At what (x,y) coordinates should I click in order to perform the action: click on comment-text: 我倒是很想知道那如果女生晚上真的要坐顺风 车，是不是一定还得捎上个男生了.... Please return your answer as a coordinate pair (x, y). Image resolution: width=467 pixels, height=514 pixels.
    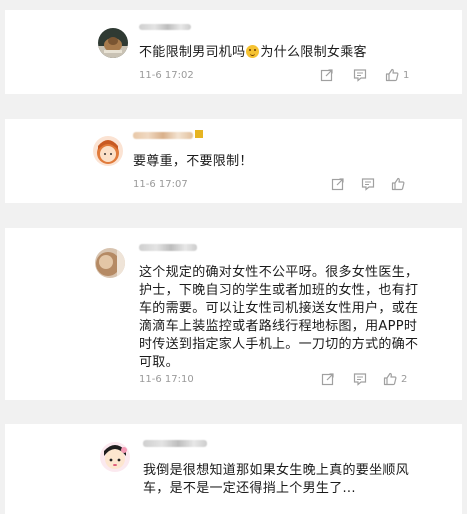
    Looking at the image, I should click on (276, 479).